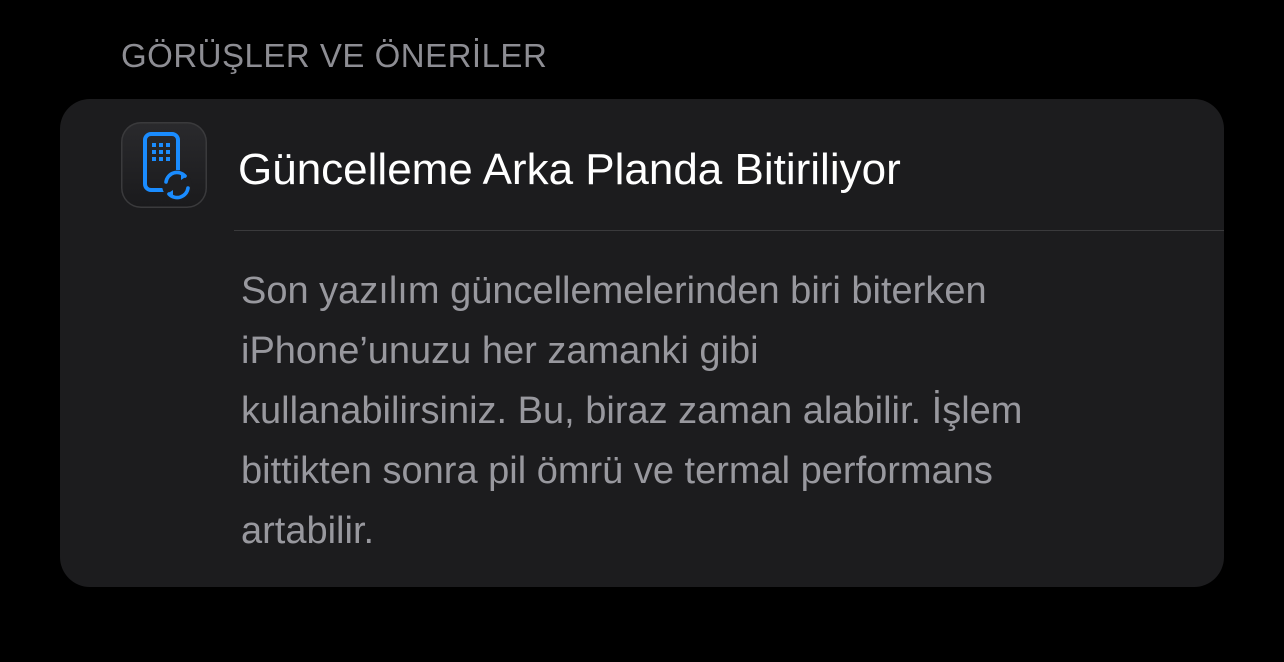 The width and height of the screenshot is (1284, 662). What do you see at coordinates (164, 165) in the screenshot?
I see `iphone-sync-icon` at bounding box center [164, 165].